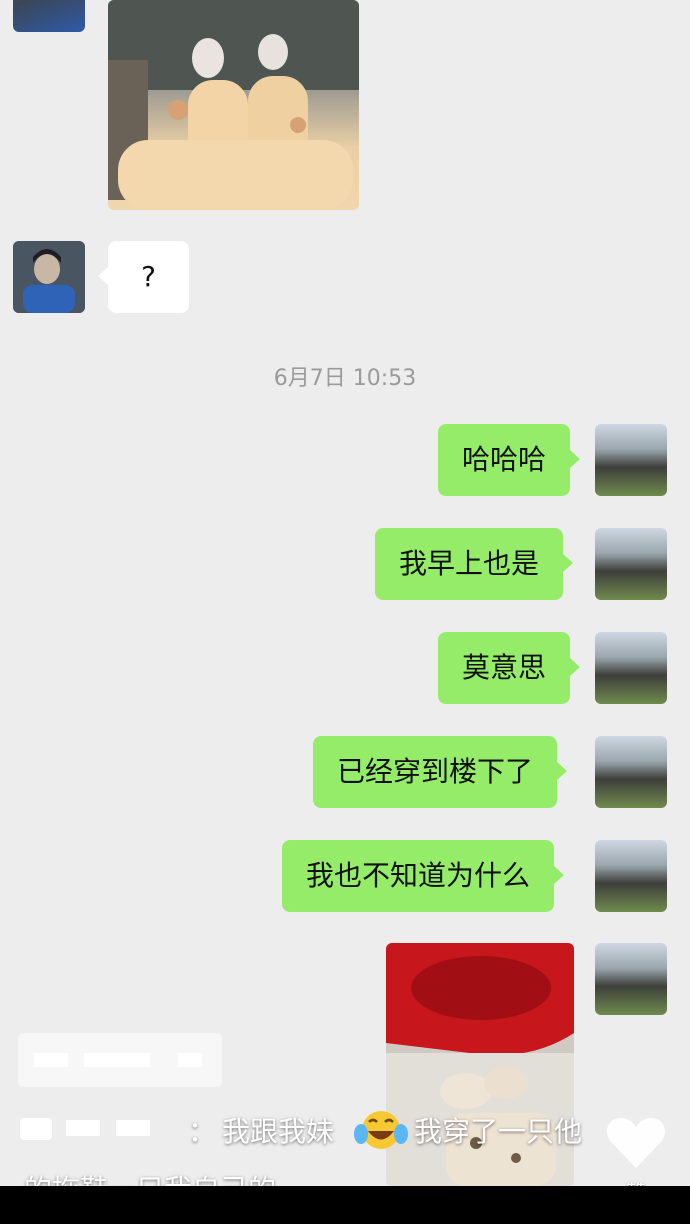 This screenshot has height=1224, width=690. I want to click on sent-message-bubble: 哈哈哈, so click(509, 460).